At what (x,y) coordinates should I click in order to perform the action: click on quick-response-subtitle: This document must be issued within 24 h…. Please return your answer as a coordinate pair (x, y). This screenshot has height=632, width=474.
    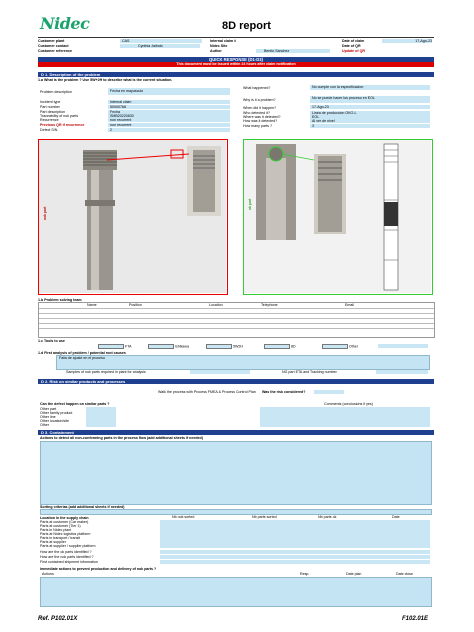
    Looking at the image, I should click on (236, 64).